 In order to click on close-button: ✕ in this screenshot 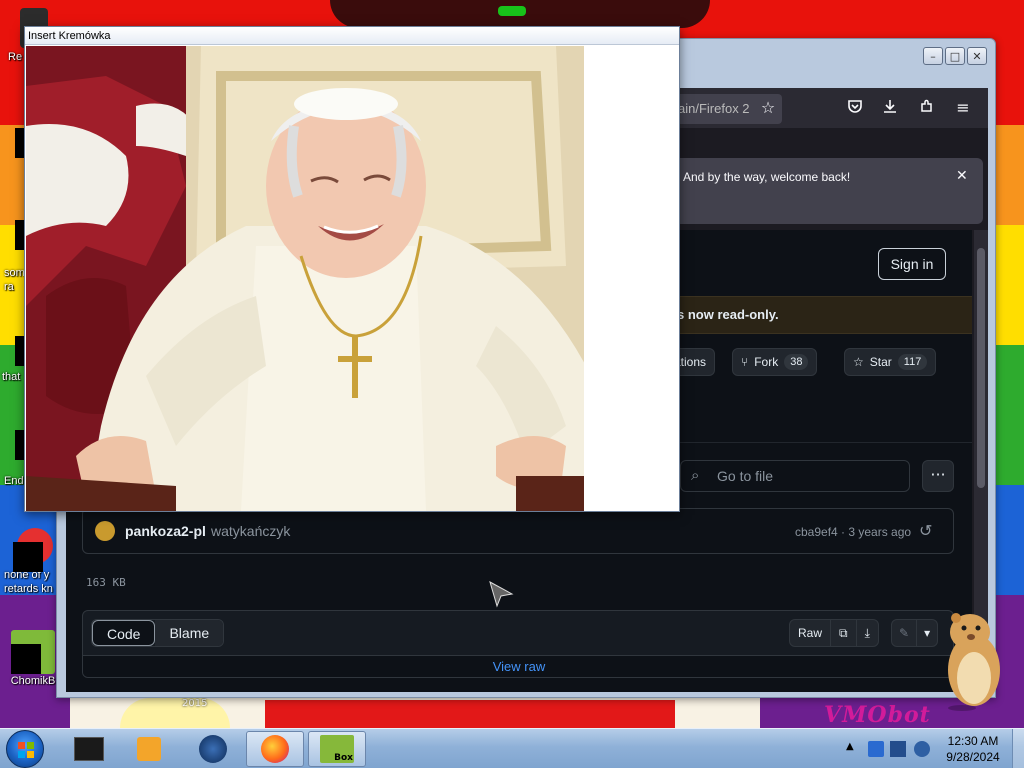, I will do `click(977, 56)`.